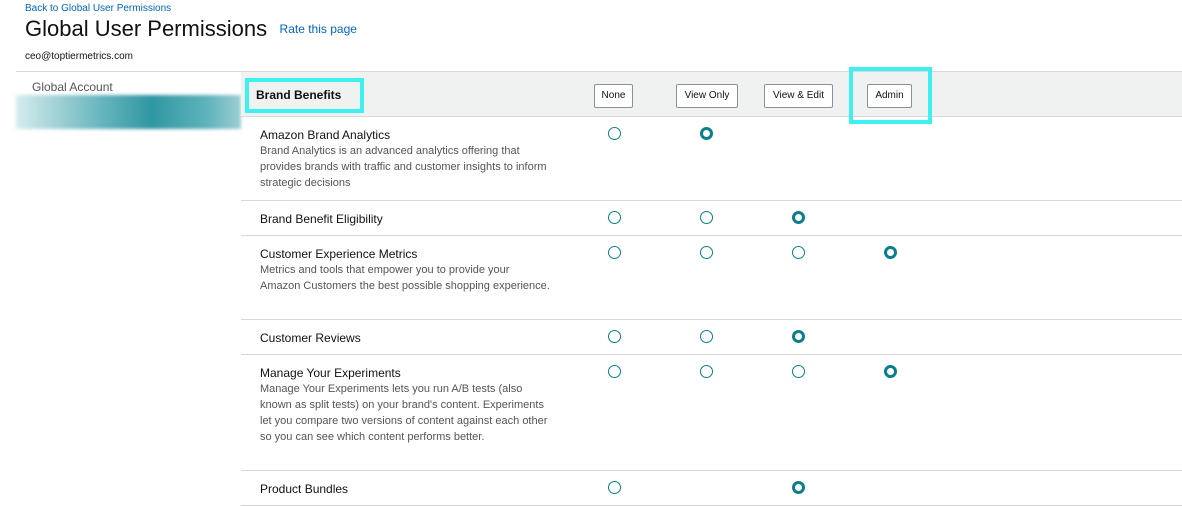 This screenshot has width=1182, height=507. Describe the element at coordinates (405, 219) in the screenshot. I see `permission-name-block: Brand Benefit Eligibility` at that location.